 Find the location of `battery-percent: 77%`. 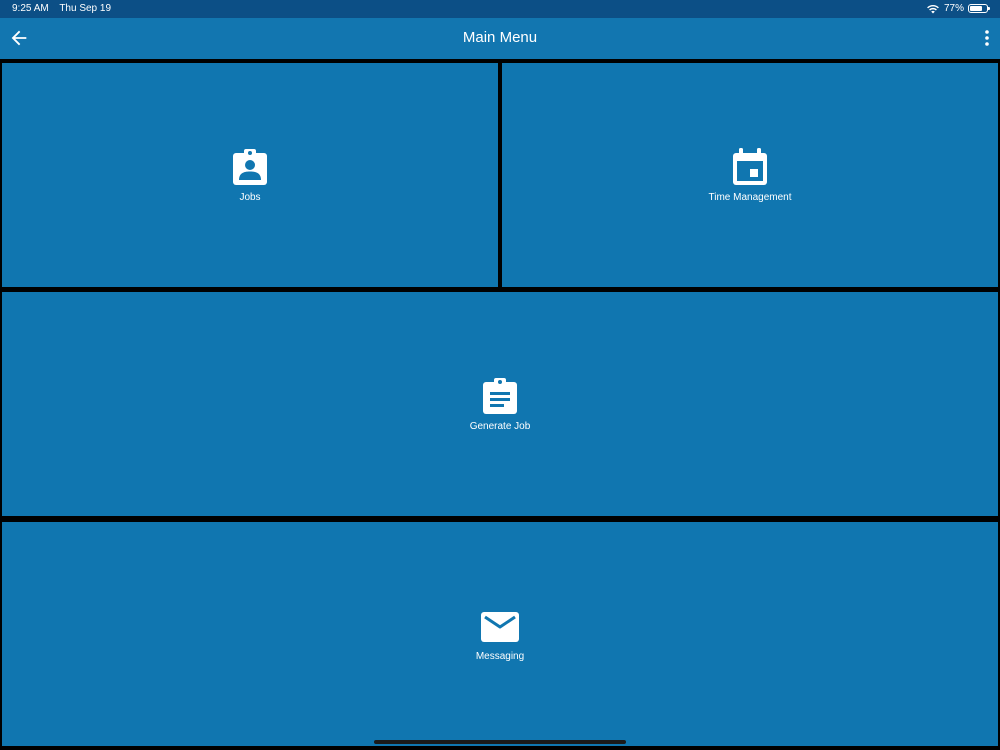

battery-percent: 77% is located at coordinates (953, 8).